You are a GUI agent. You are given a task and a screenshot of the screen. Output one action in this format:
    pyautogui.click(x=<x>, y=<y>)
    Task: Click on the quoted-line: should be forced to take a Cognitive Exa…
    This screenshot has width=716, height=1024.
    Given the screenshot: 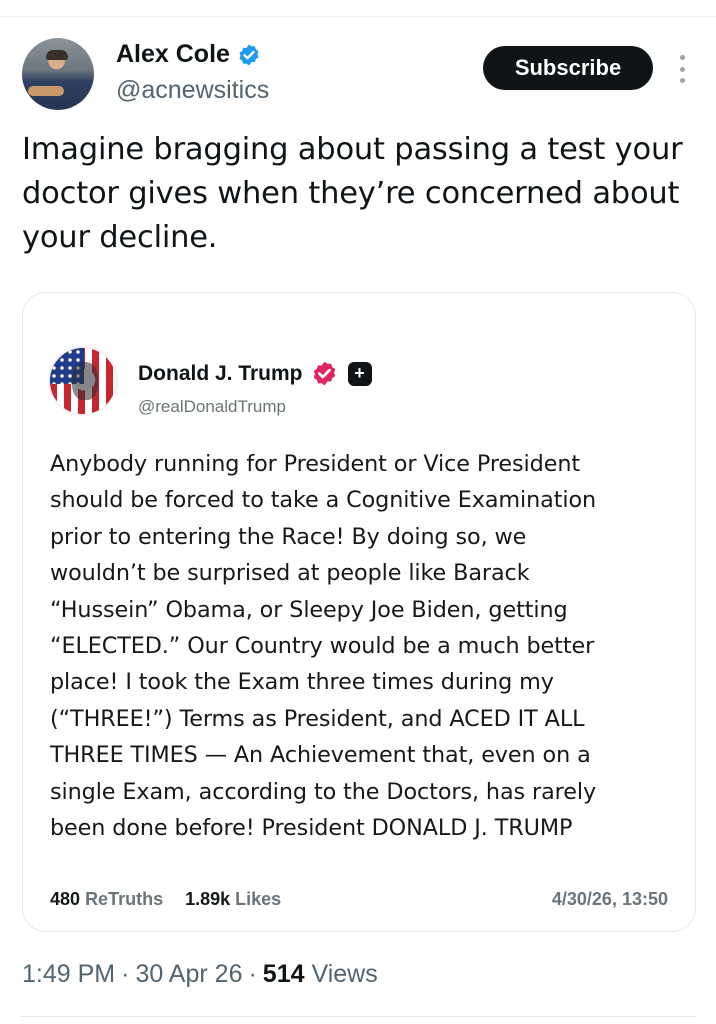 What is the action you would take?
    pyautogui.click(x=323, y=500)
    